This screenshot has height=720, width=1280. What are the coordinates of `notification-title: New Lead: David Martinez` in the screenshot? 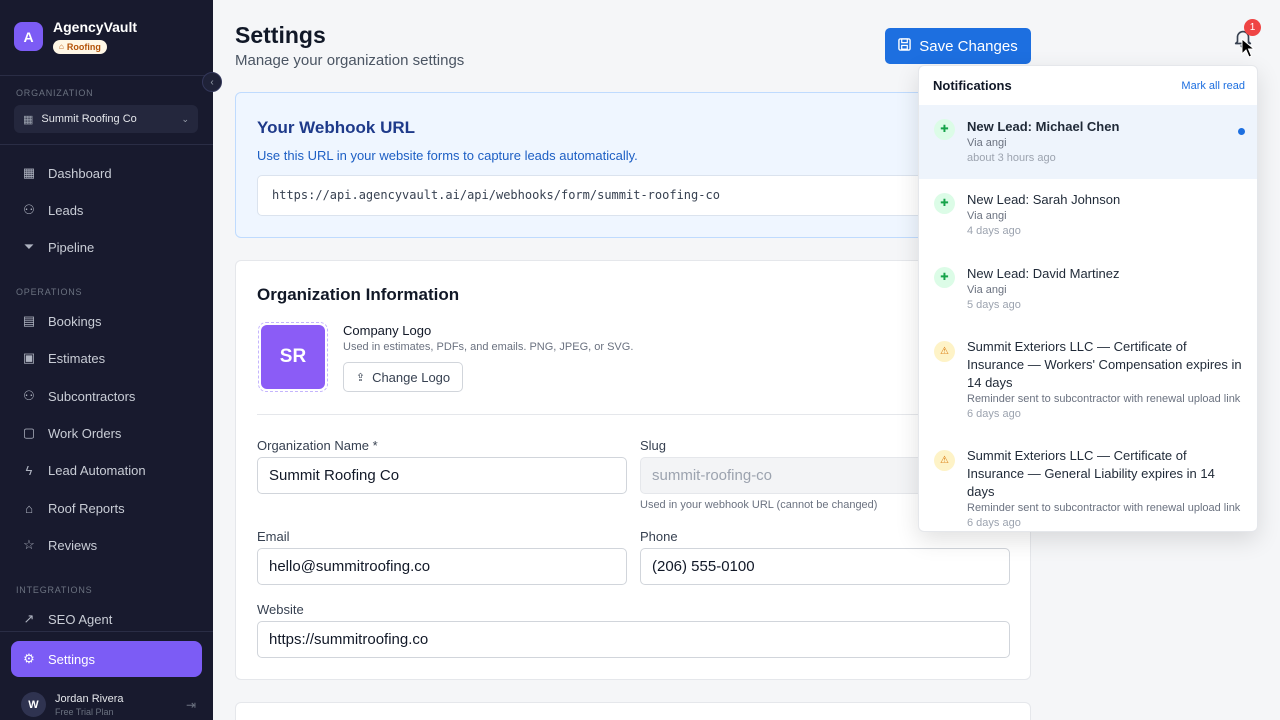 It's located at (1043, 273).